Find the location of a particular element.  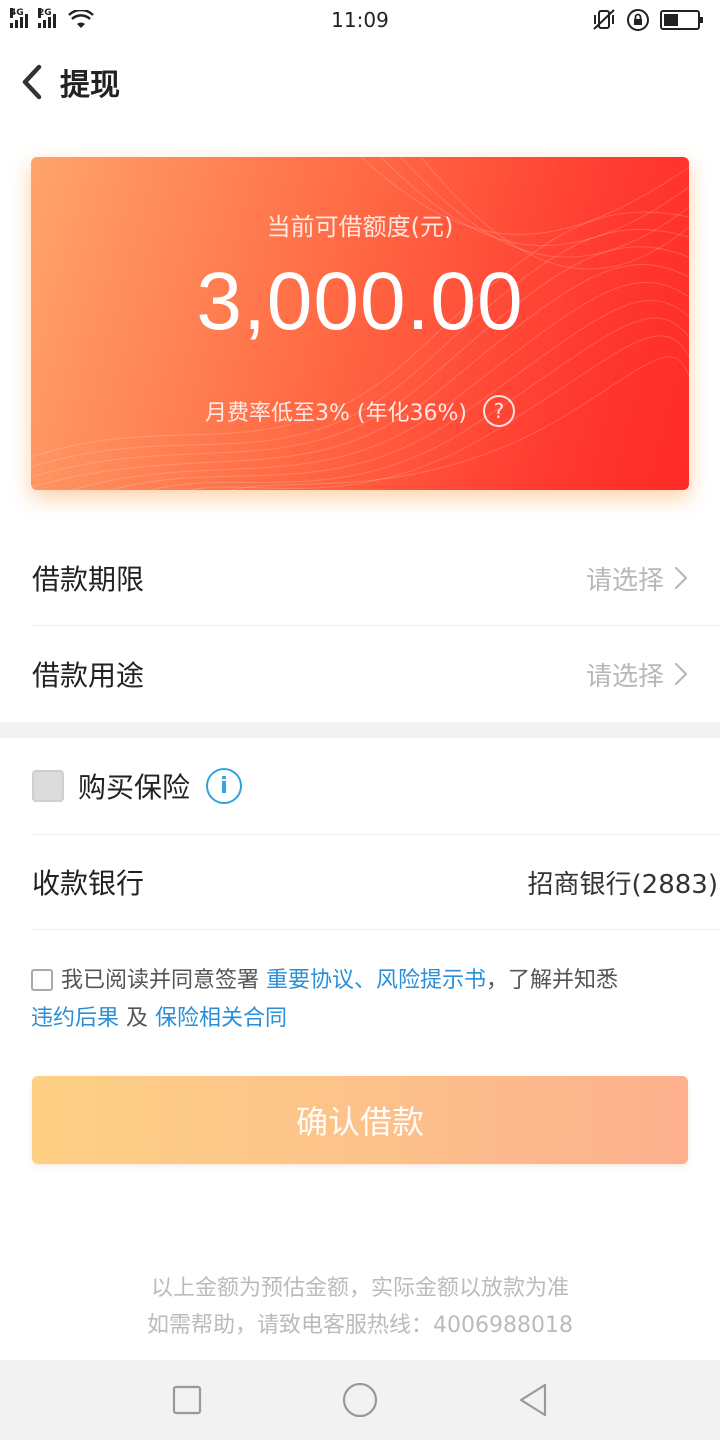

home-button is located at coordinates (360, 1400).